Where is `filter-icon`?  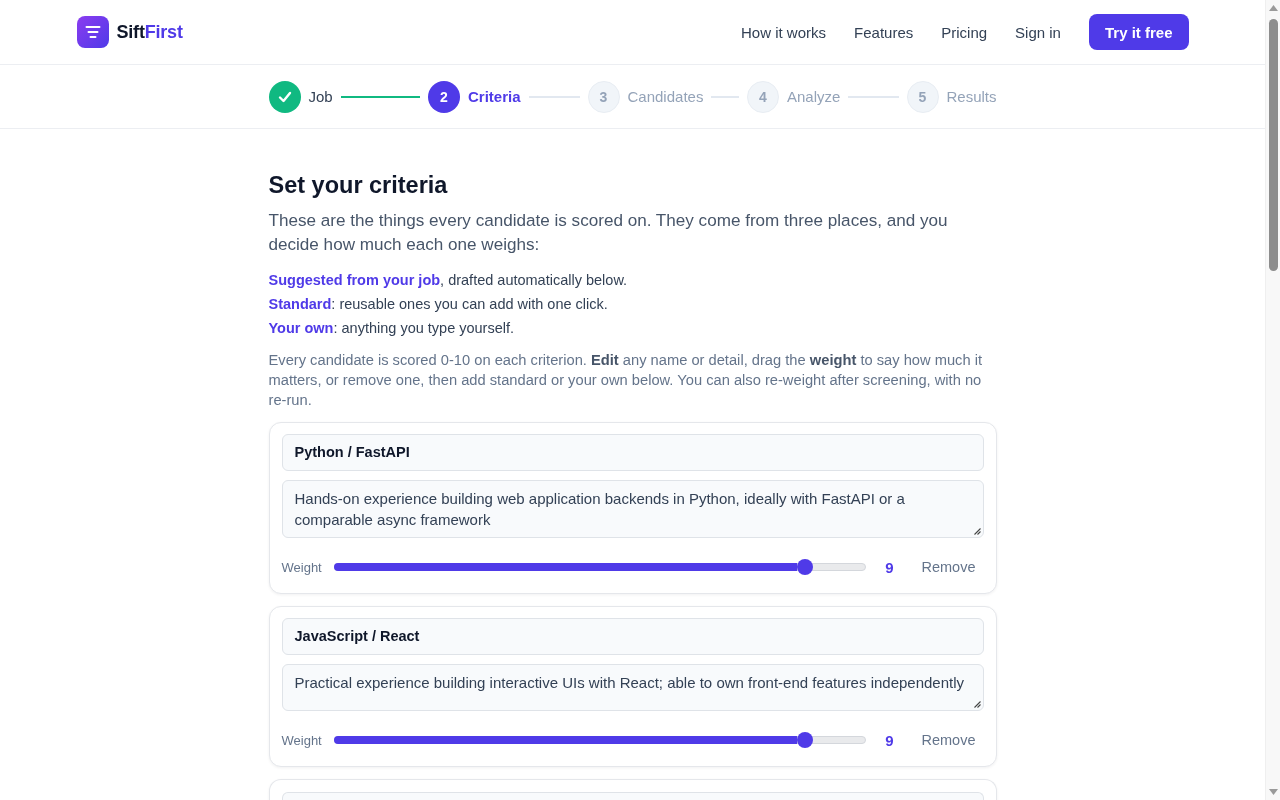 filter-icon is located at coordinates (92, 32).